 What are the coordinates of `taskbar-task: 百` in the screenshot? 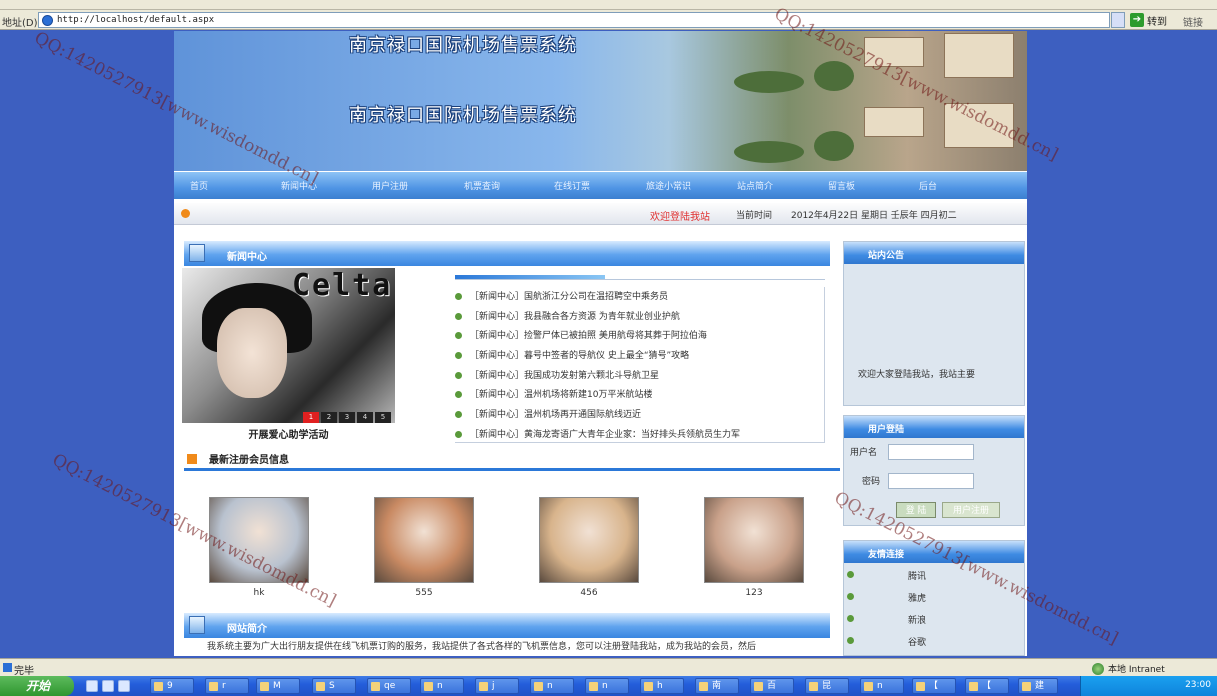 It's located at (772, 686).